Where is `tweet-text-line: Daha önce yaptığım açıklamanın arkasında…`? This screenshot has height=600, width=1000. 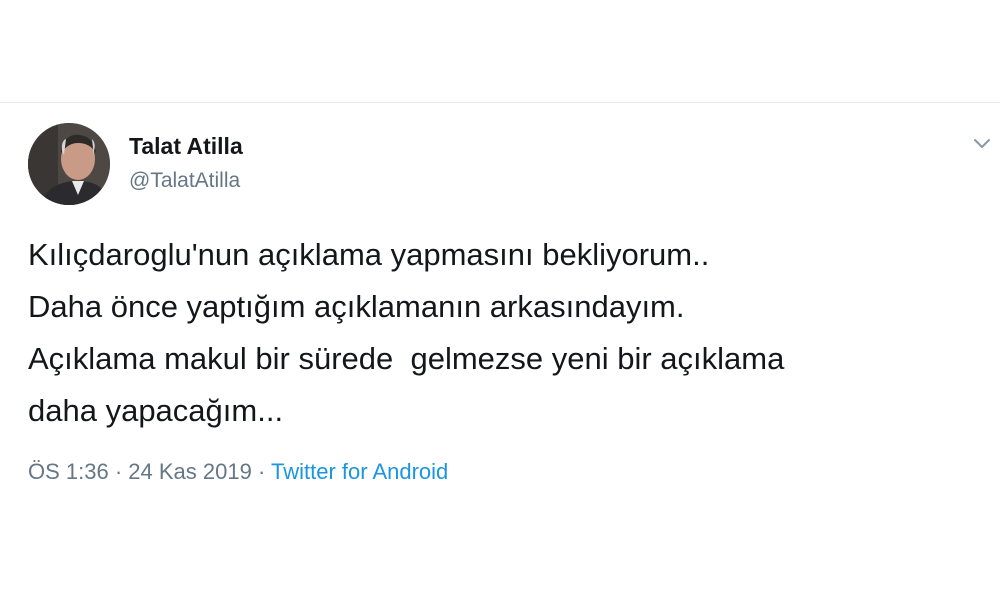 tweet-text-line: Daha önce yaptığım açıklamanın arkasında… is located at coordinates (356, 306).